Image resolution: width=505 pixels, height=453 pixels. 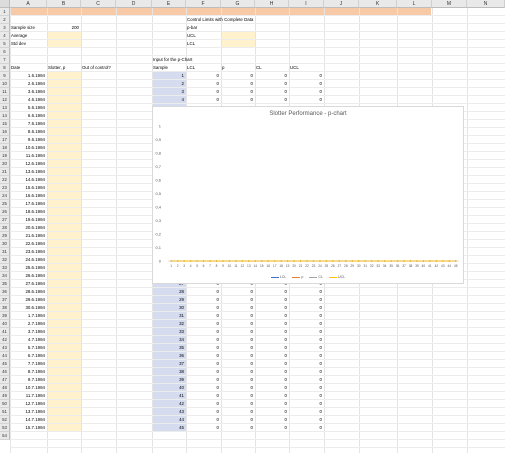 What do you see at coordinates (5, 164) in the screenshot?
I see `row-header-20: 20` at bounding box center [5, 164].